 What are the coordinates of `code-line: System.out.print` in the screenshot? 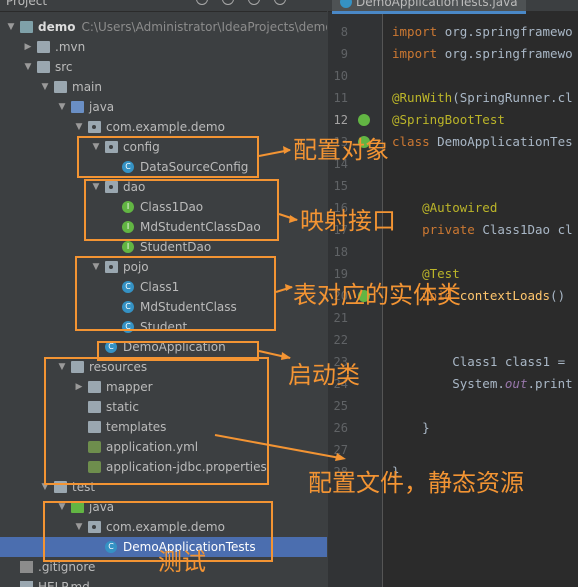 It's located at (482, 384).